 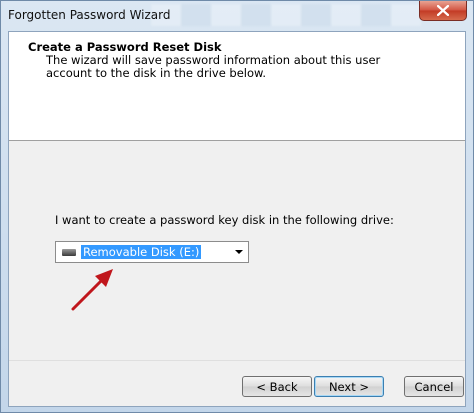 I want to click on title-bar: Forgotten Password Wizard, so click(x=237, y=16).